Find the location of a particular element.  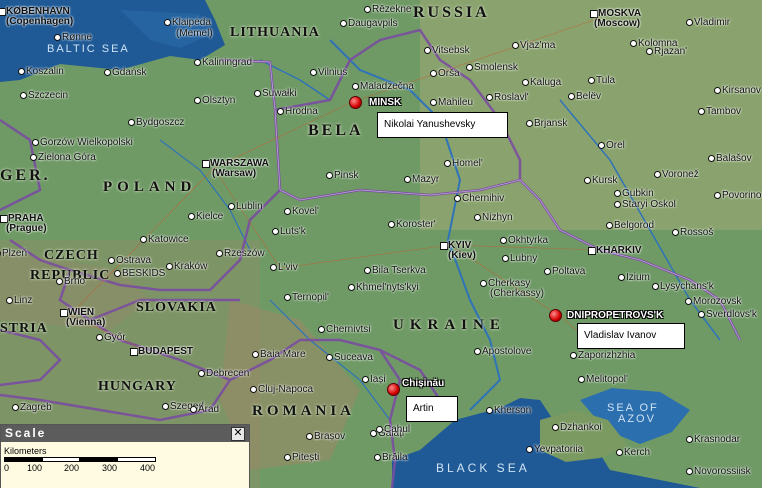

city-label: Gubkin is located at coordinates (638, 193).